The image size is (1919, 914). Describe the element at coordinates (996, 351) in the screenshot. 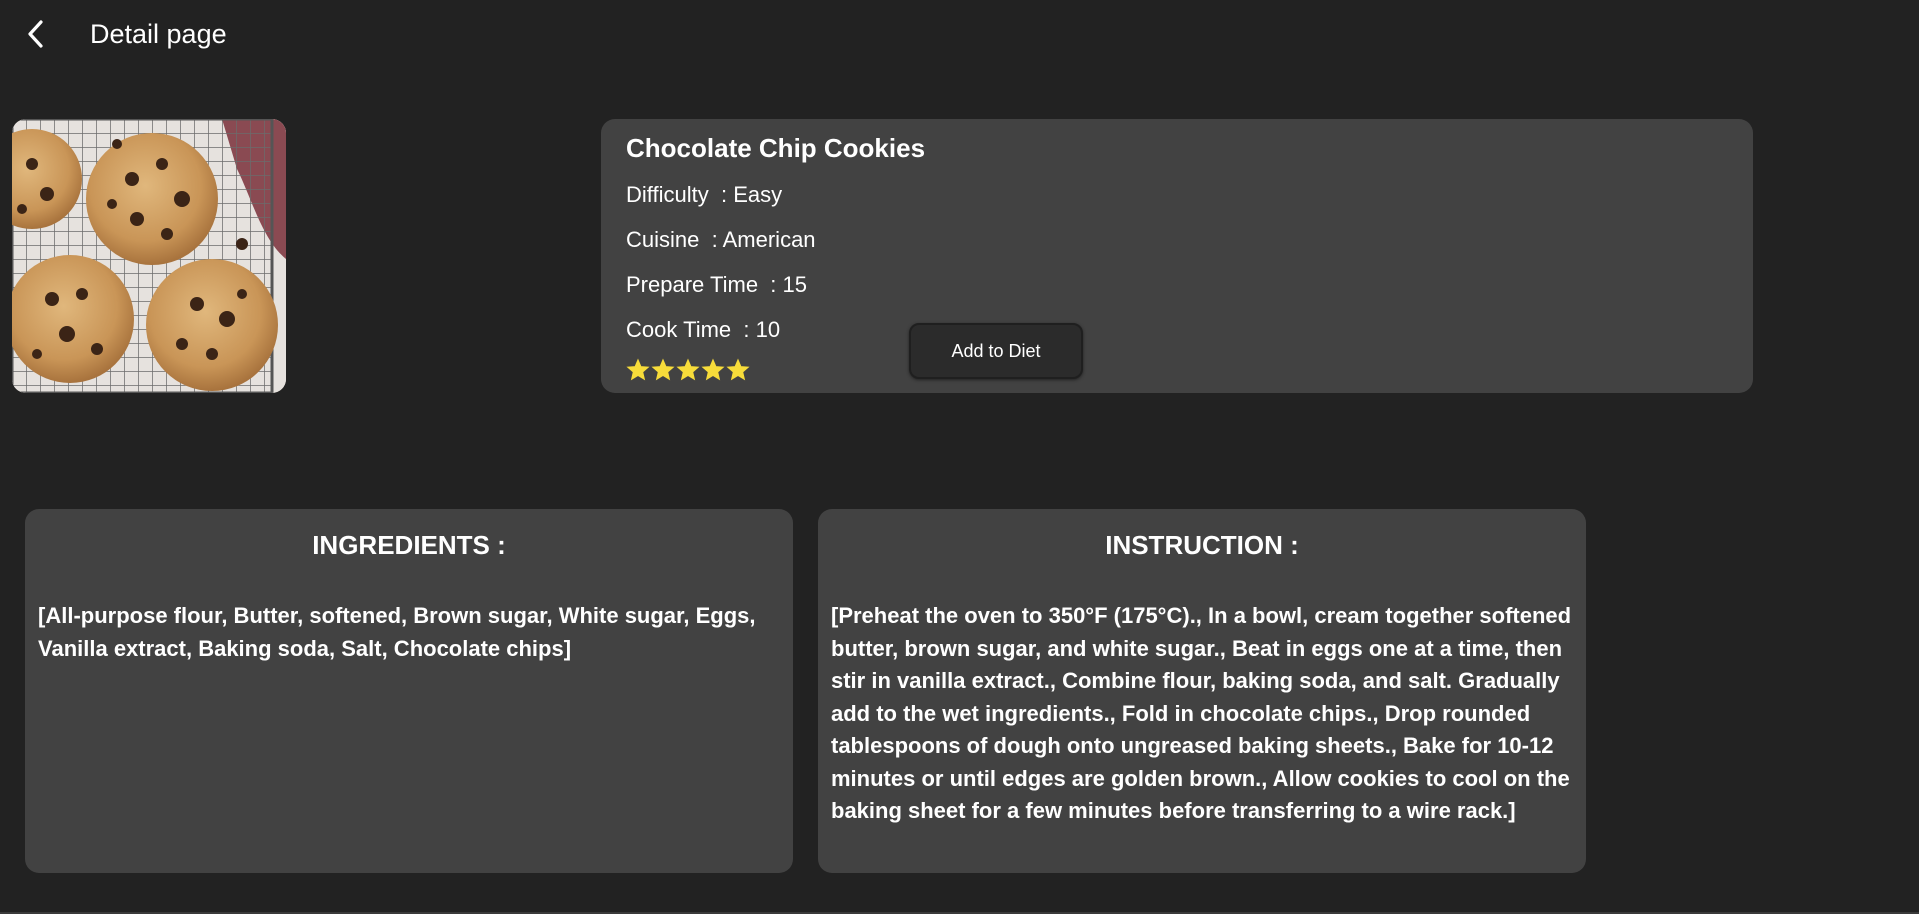

I see `add-to-diet-button: Add to Diet` at that location.